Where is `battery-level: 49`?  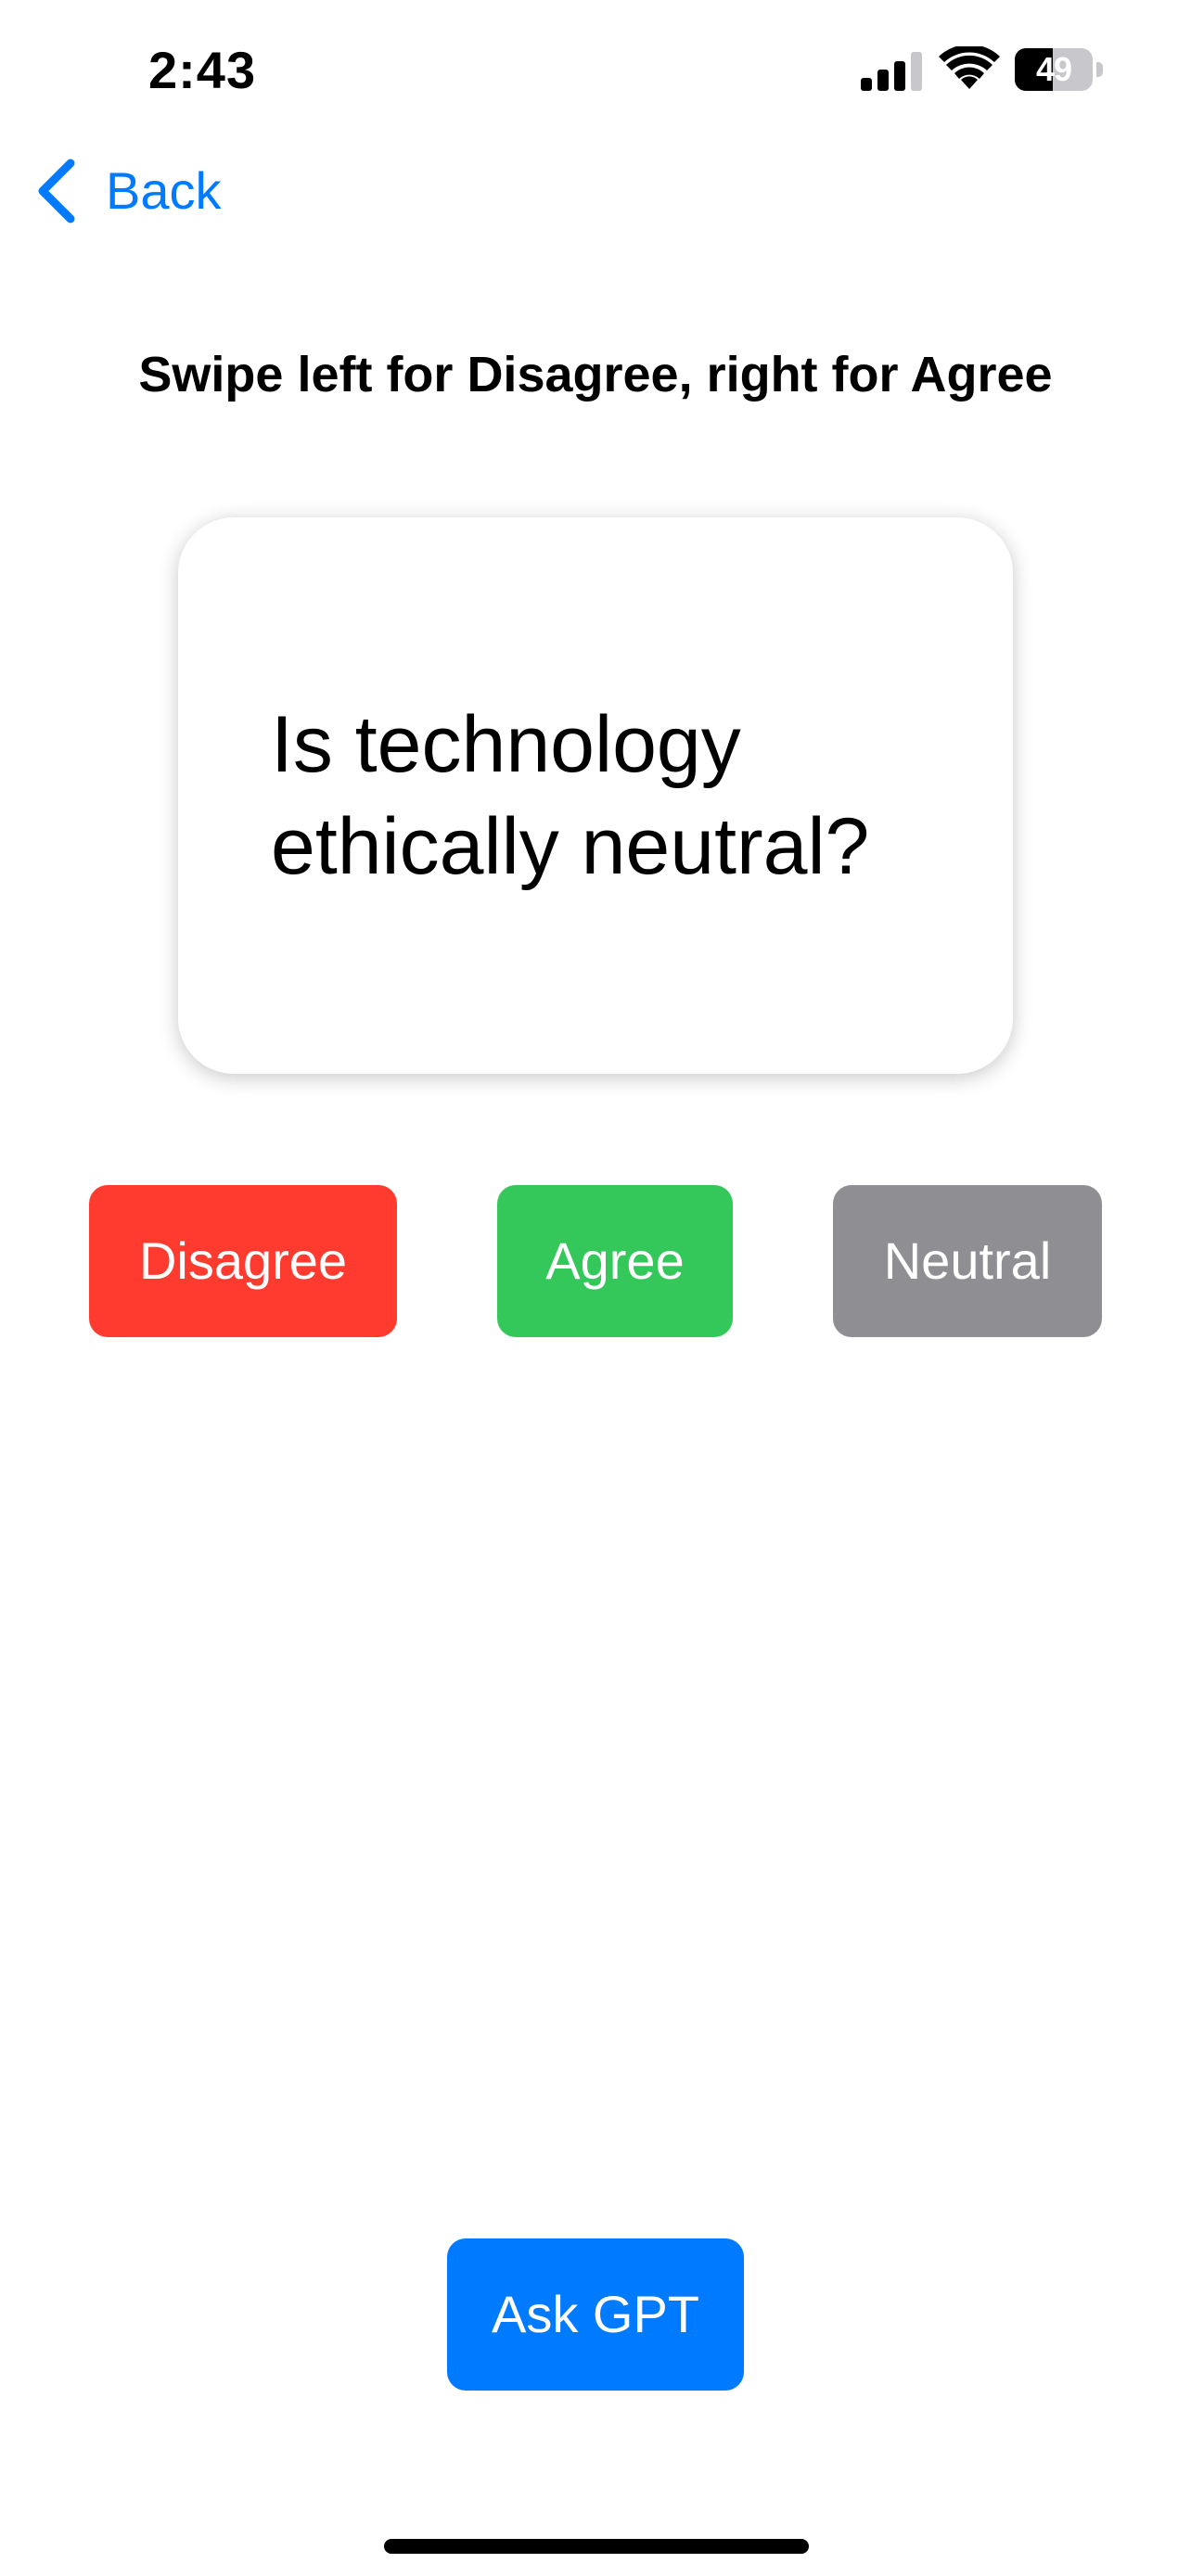 battery-level: 49 is located at coordinates (1053, 69).